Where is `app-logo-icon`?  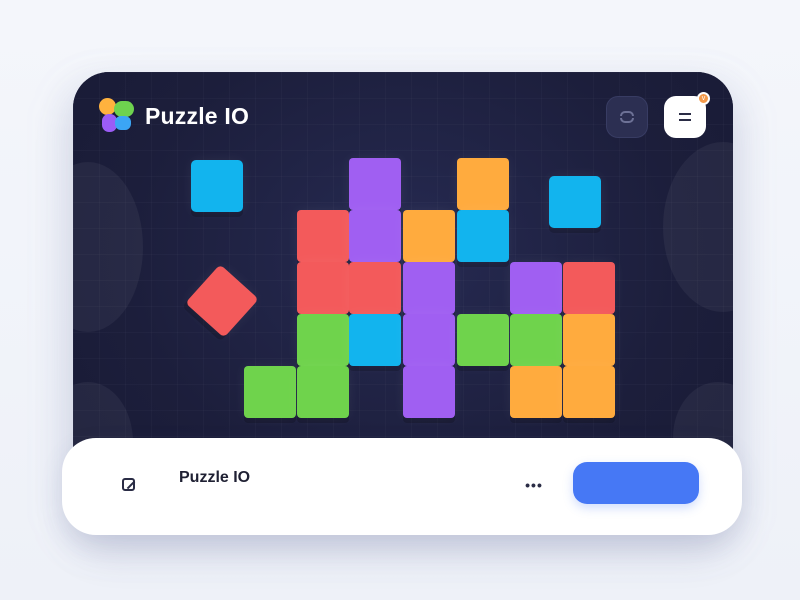 app-logo-icon is located at coordinates (117, 116).